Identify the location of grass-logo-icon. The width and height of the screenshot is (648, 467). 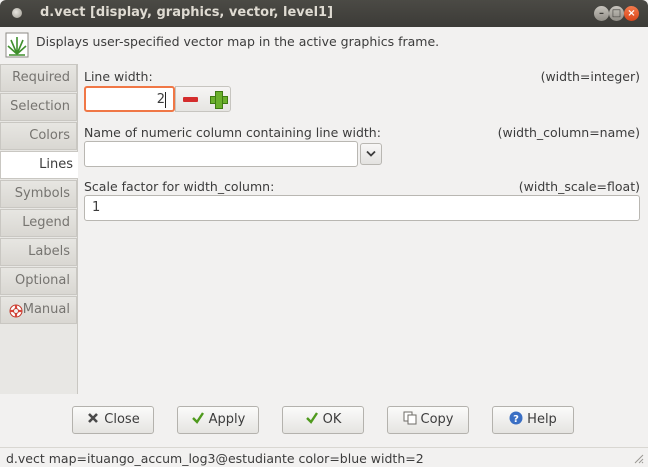
(17, 45).